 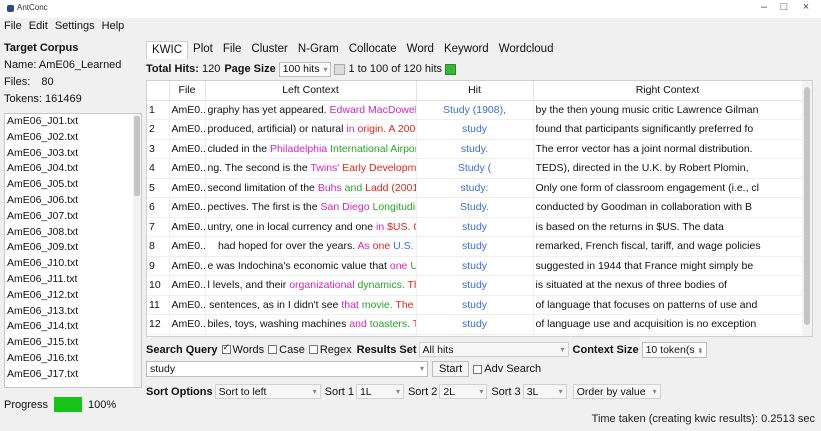 I want to click on file-list-item: AmE06_J04.txt, so click(x=73, y=169).